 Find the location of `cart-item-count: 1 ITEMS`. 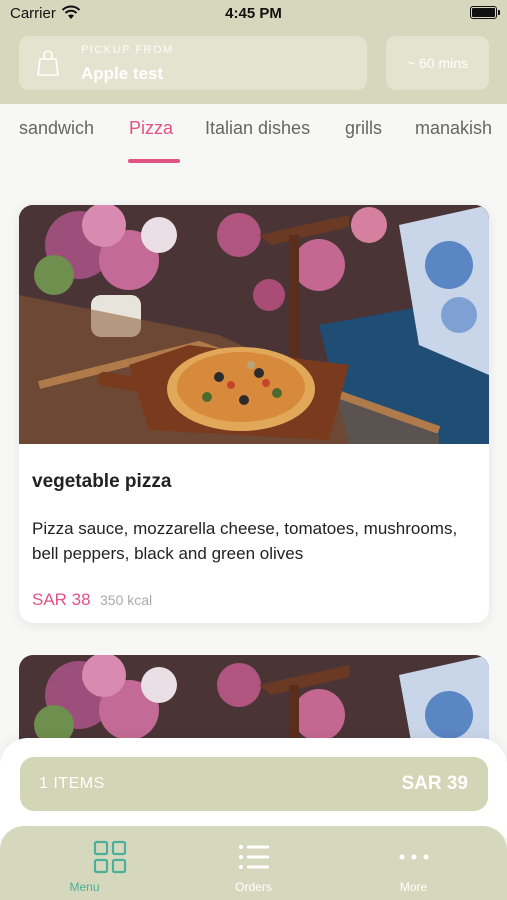

cart-item-count: 1 ITEMS is located at coordinates (72, 783).